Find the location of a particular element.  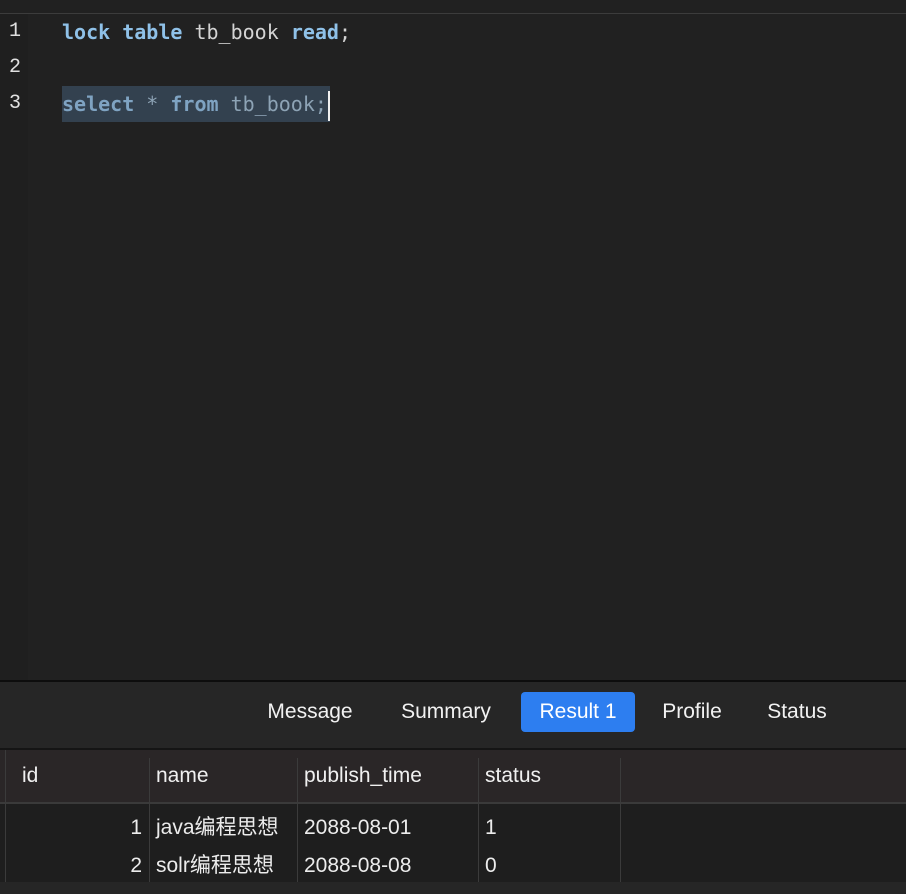

result-tab-bar: Message Summary Result 1 Profile Status is located at coordinates (453, 715).